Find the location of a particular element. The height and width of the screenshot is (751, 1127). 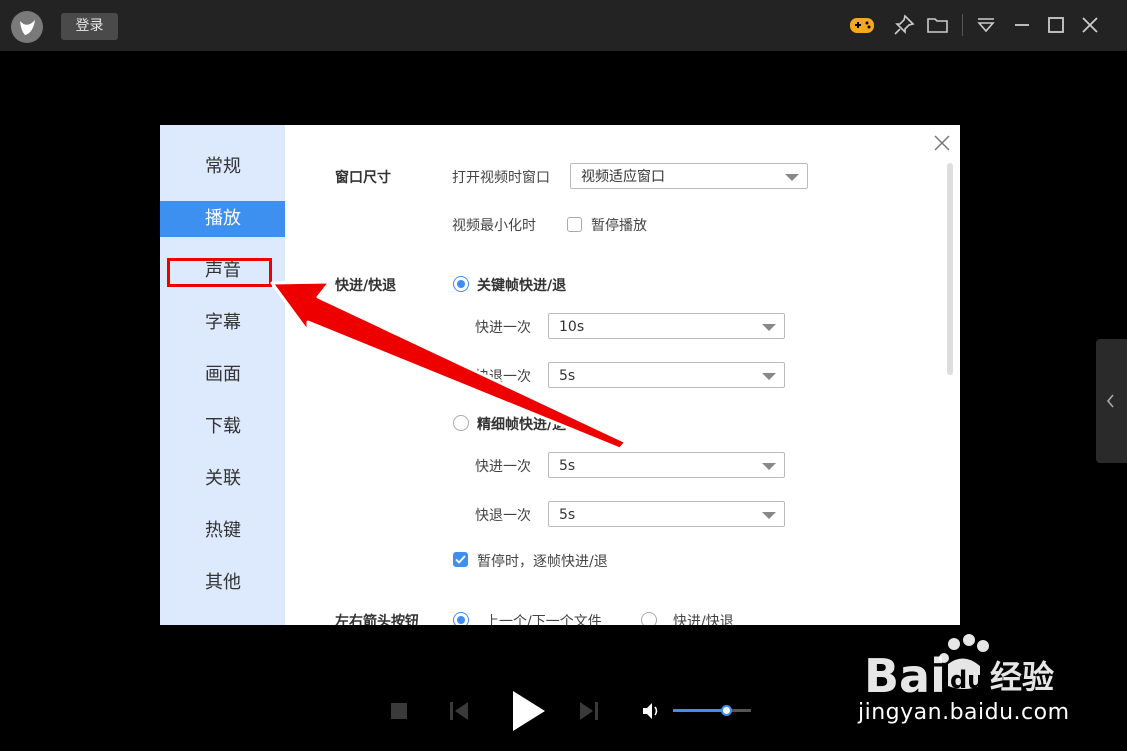

arrow-keys-seek-label: 快进/快退 is located at coordinates (703, 619).